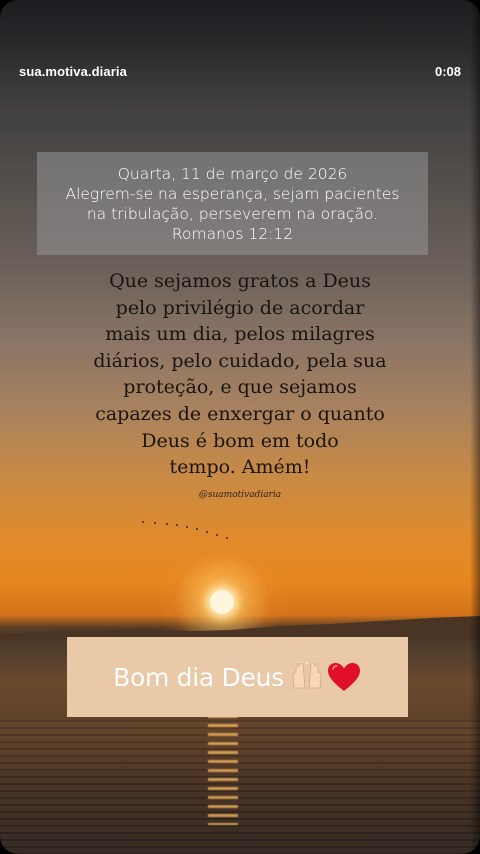 This screenshot has height=854, width=480. Describe the element at coordinates (240, 495) in the screenshot. I see `watermark-handle: @suamotivadiaria` at that location.